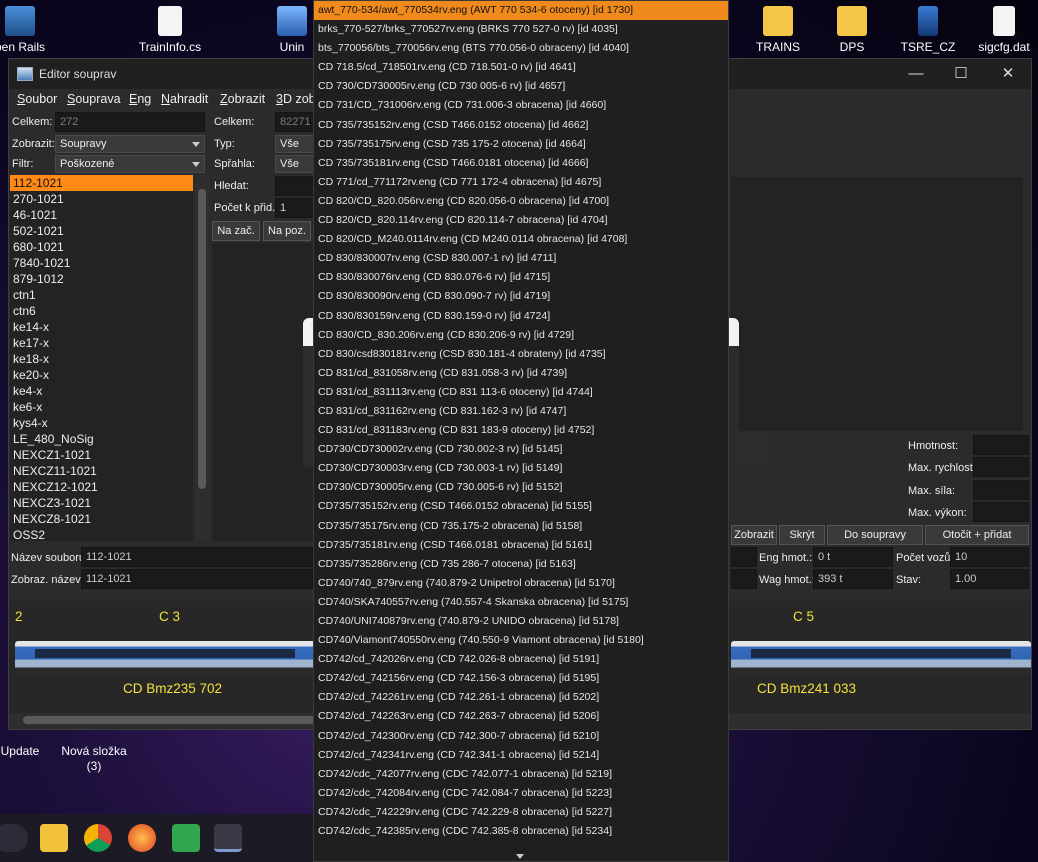 The width and height of the screenshot is (1038, 862). Describe the element at coordinates (101, 199) in the screenshot. I see `consist-list-item: 270-1021` at that location.